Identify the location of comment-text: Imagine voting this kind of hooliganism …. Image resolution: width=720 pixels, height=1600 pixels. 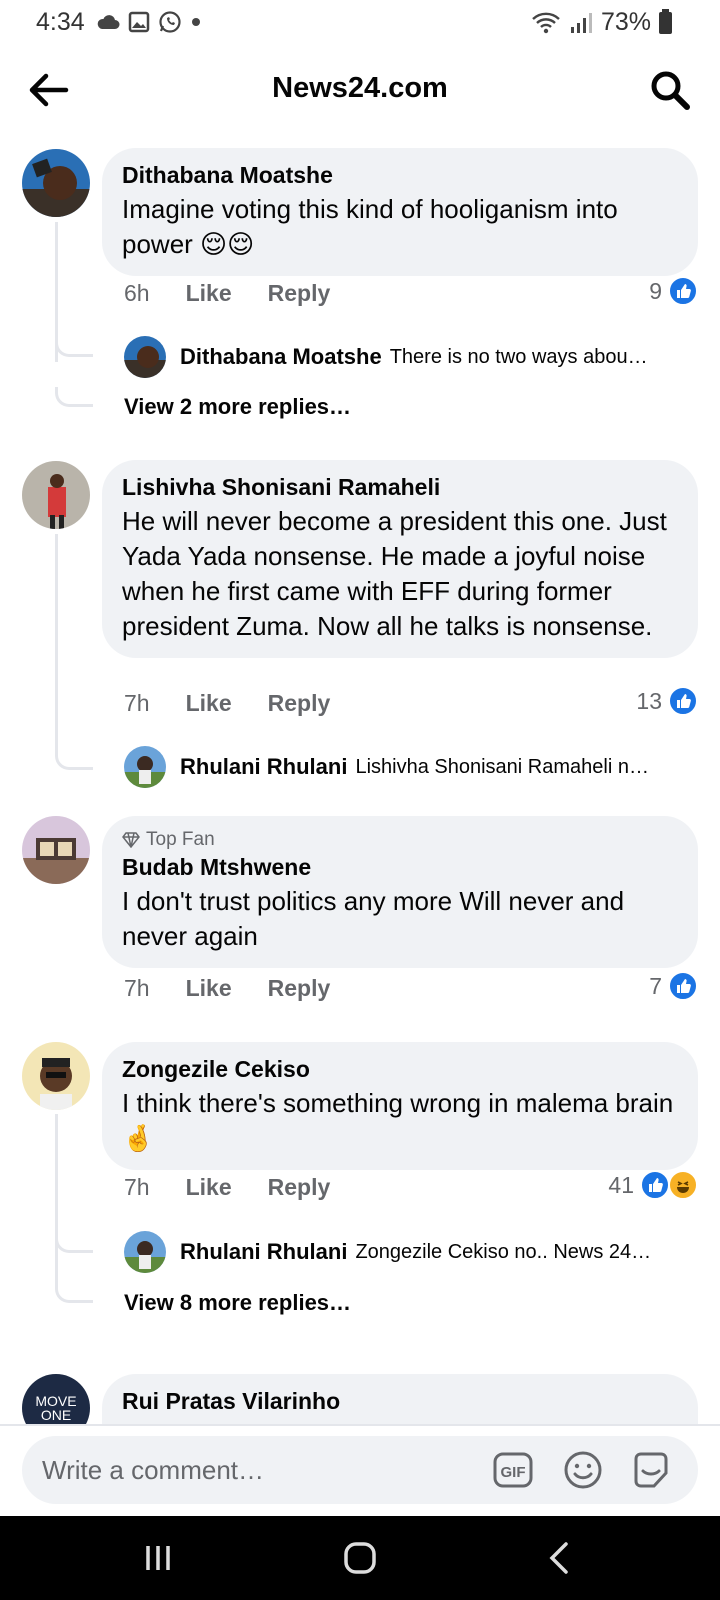
(370, 226).